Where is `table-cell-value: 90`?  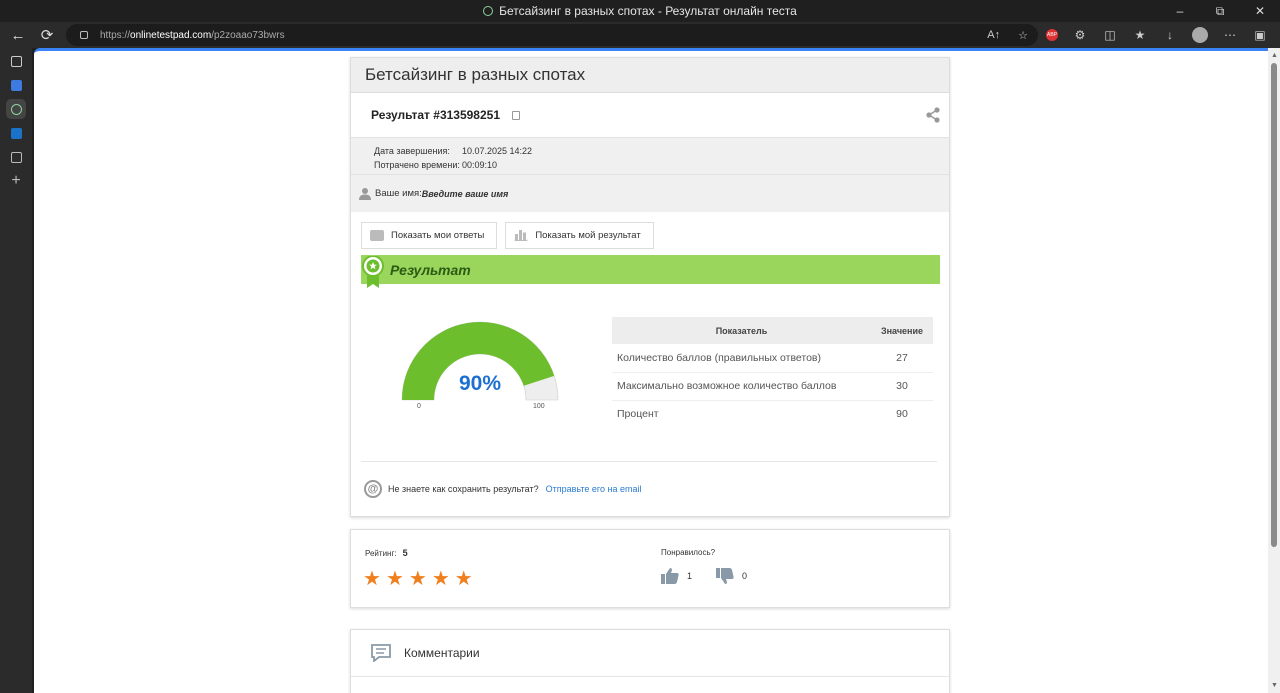
table-cell-value: 90 is located at coordinates (902, 414).